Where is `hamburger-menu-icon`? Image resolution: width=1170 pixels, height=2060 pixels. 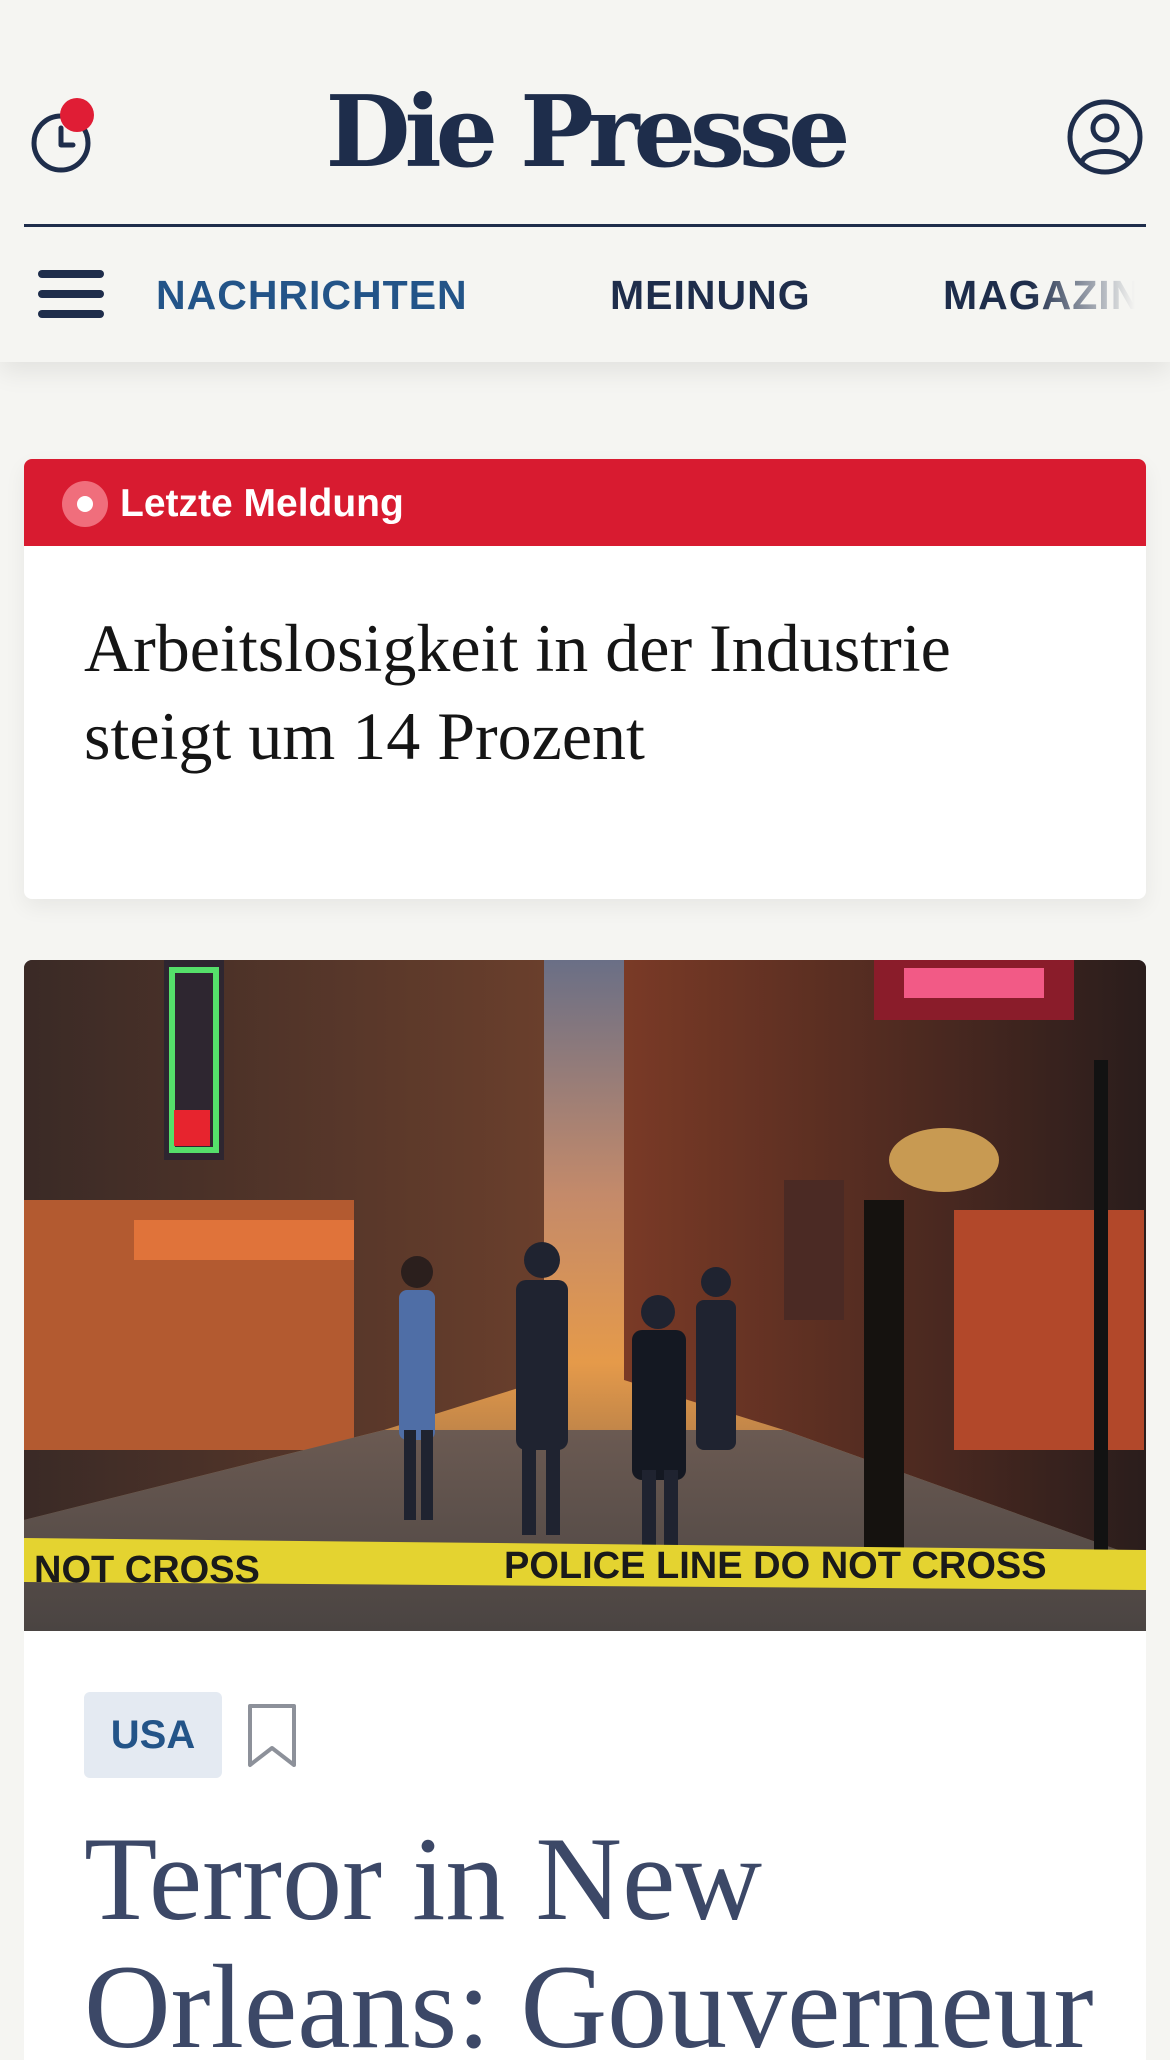
hamburger-menu-icon is located at coordinates (72, 294).